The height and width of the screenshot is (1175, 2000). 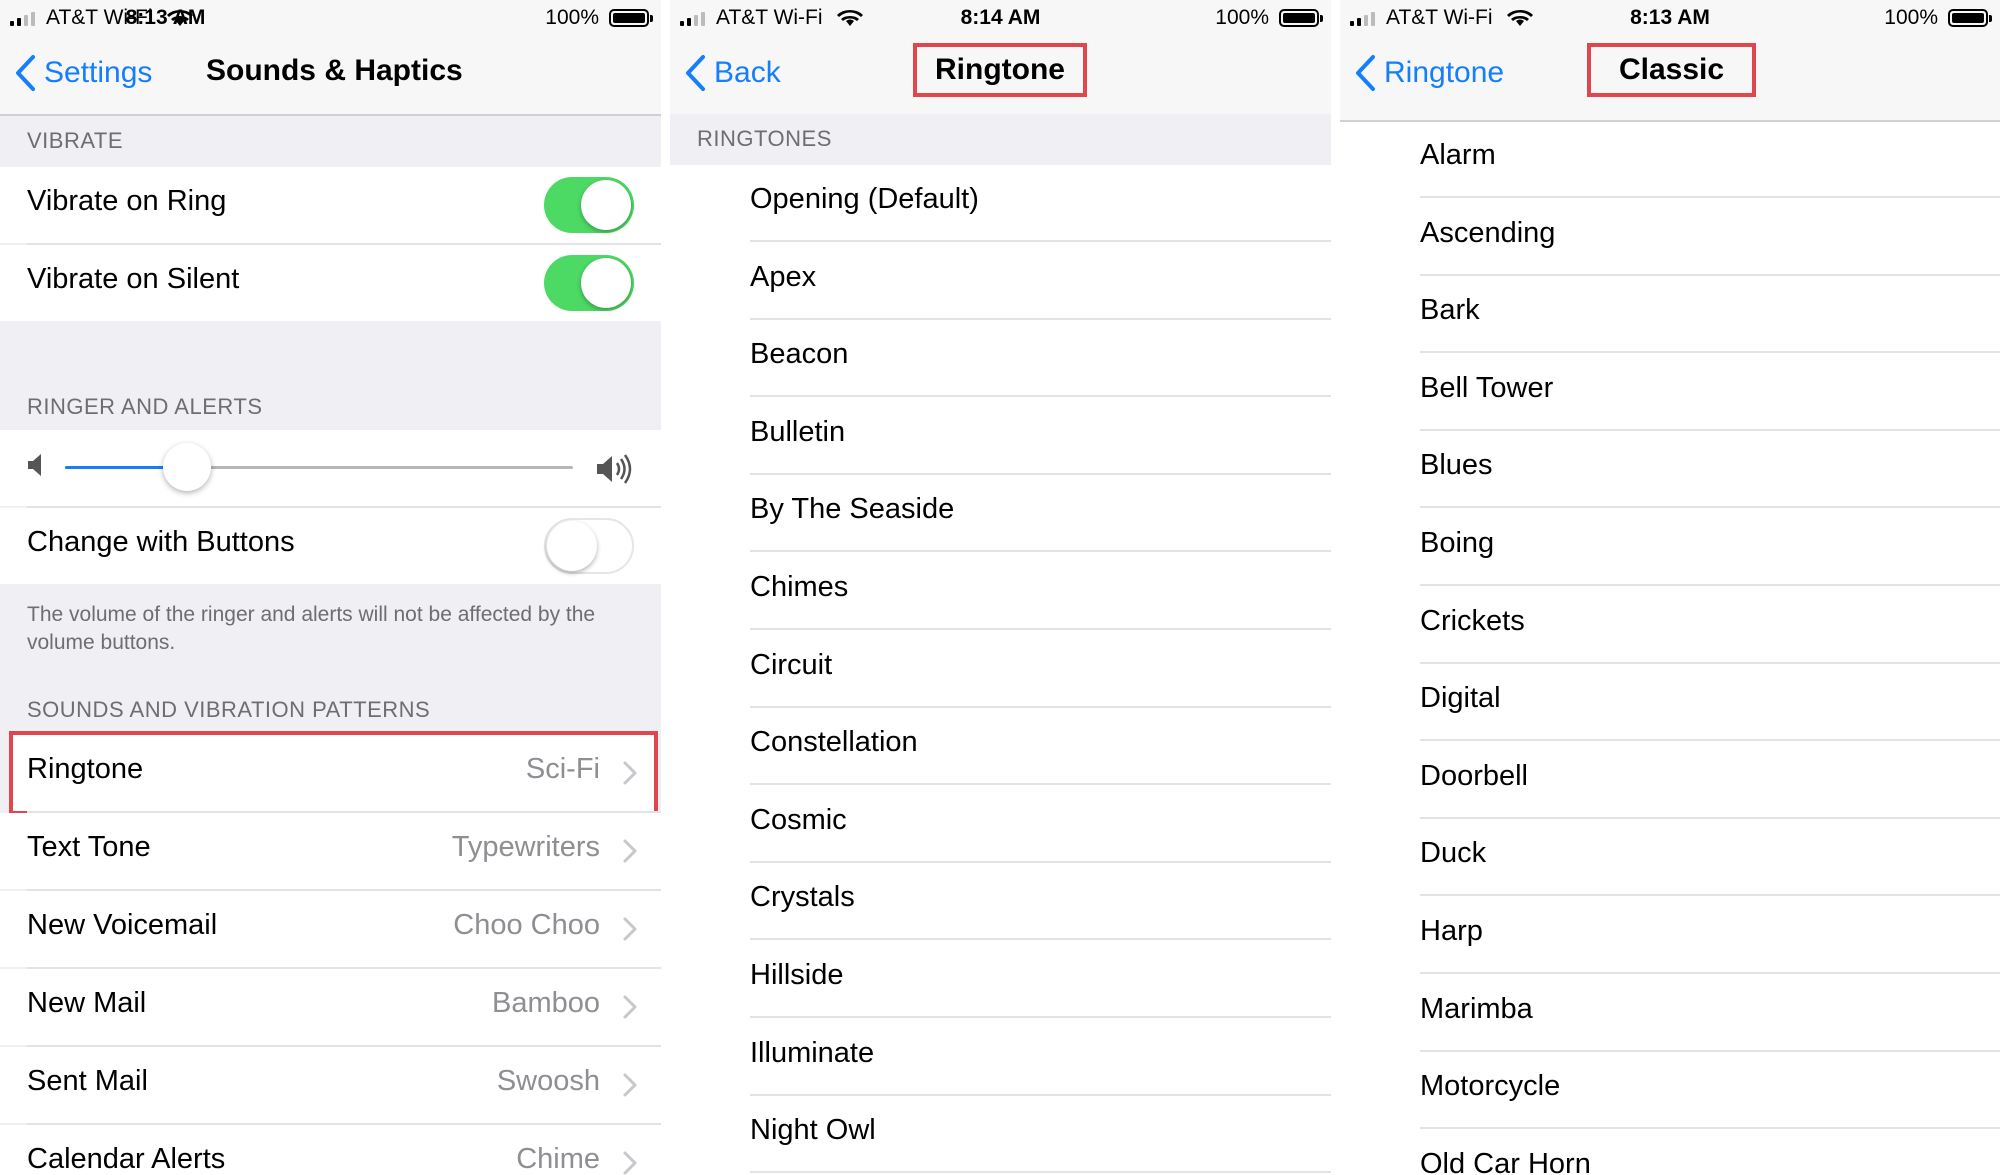 What do you see at coordinates (1670, 159) in the screenshot?
I see `ringtone-item: Alarm` at bounding box center [1670, 159].